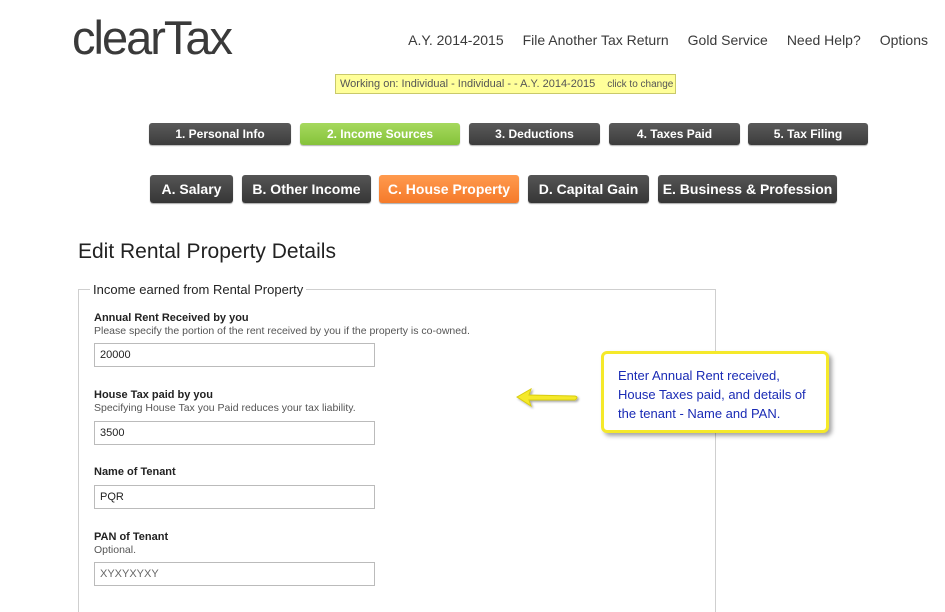  Describe the element at coordinates (449, 189) in the screenshot. I see `subtab-house-property: C. House Property` at that location.